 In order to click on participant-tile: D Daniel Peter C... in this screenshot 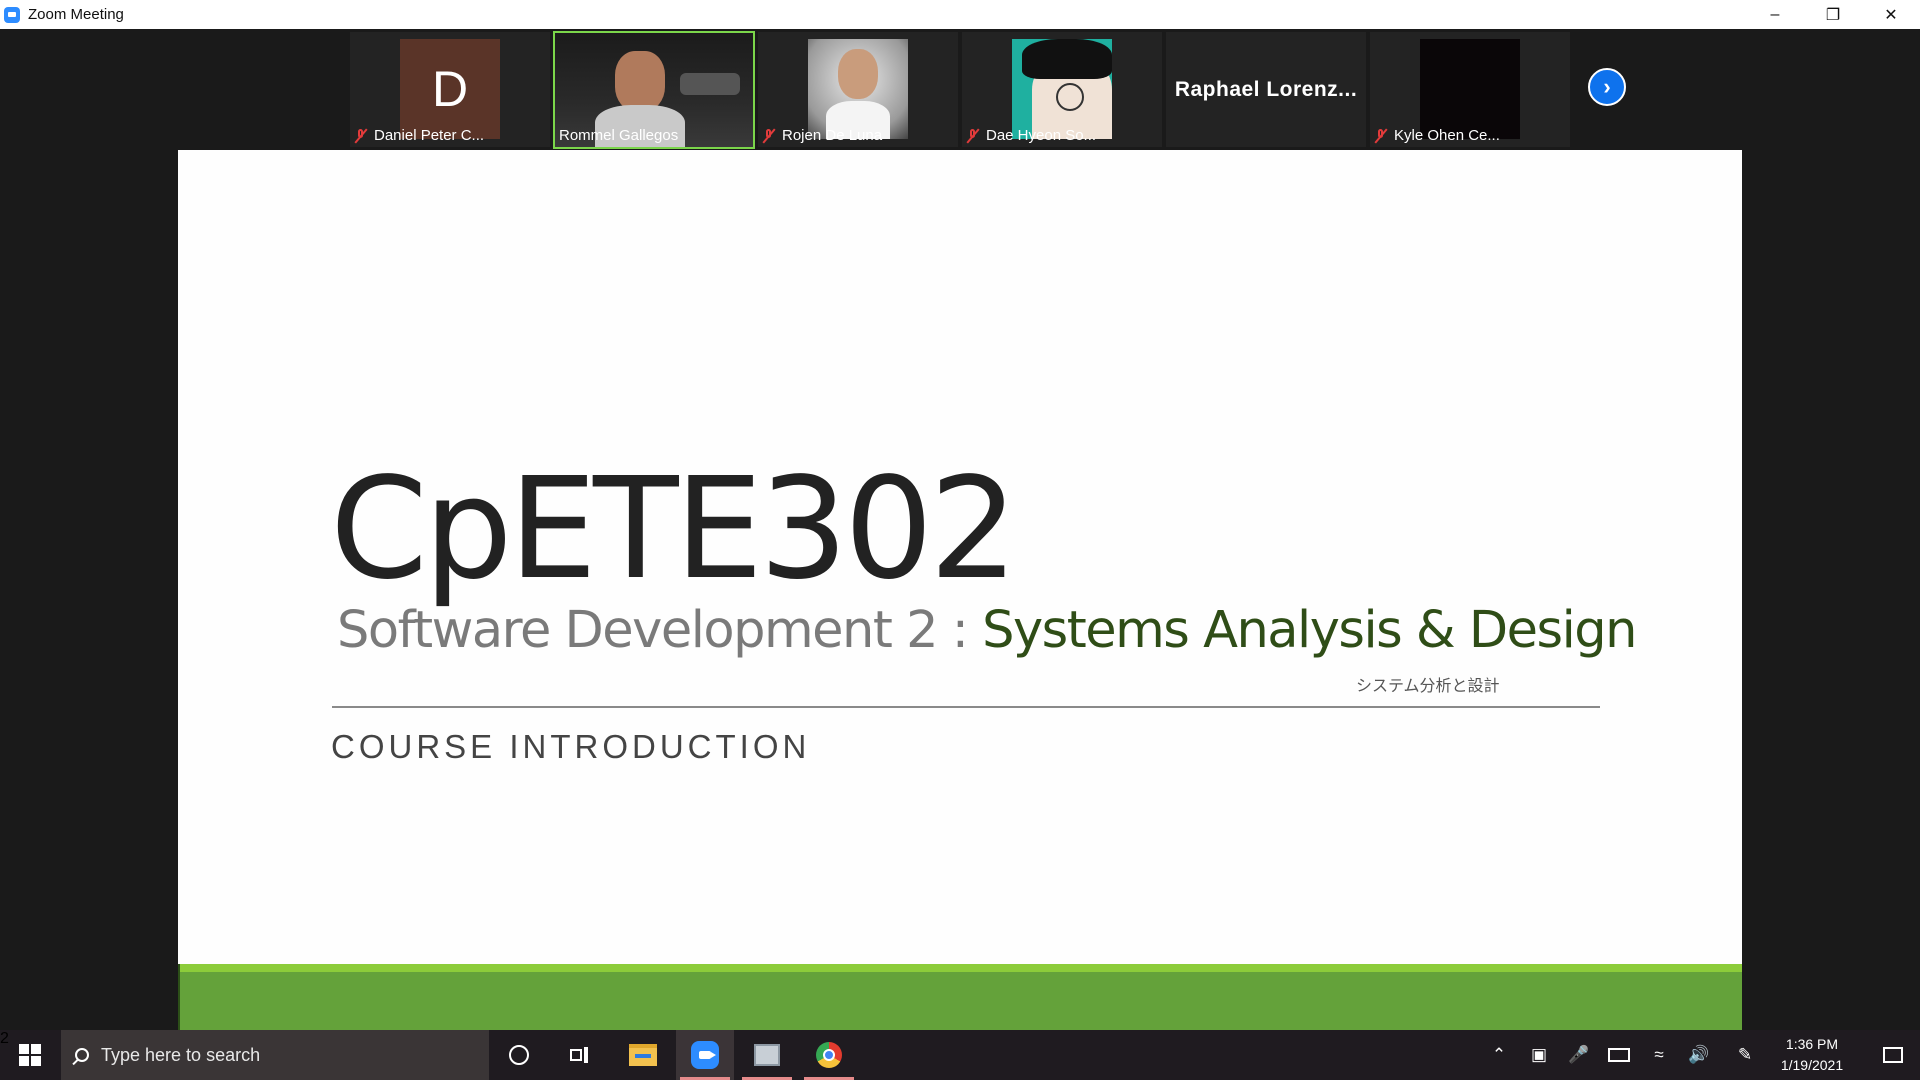, I will do `click(450, 89)`.